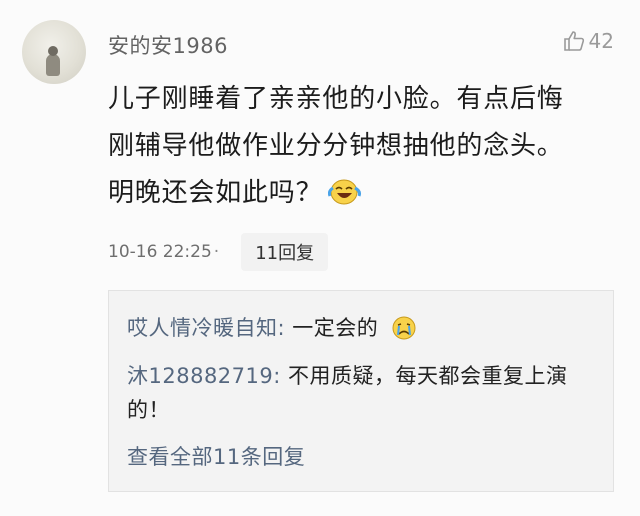 This screenshot has height=516, width=640. I want to click on comment-text-line-3: 明晚还会如此吗？, so click(215, 193).